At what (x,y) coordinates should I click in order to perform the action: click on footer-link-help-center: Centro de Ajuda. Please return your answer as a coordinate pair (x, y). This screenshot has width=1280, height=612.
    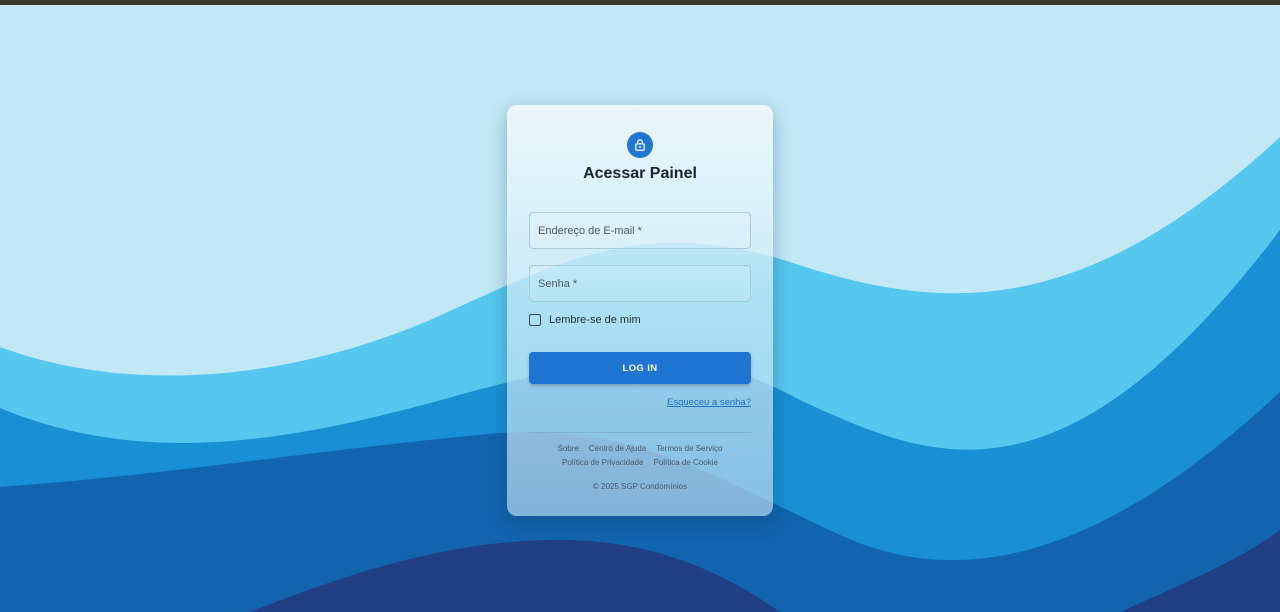
    Looking at the image, I should click on (617, 448).